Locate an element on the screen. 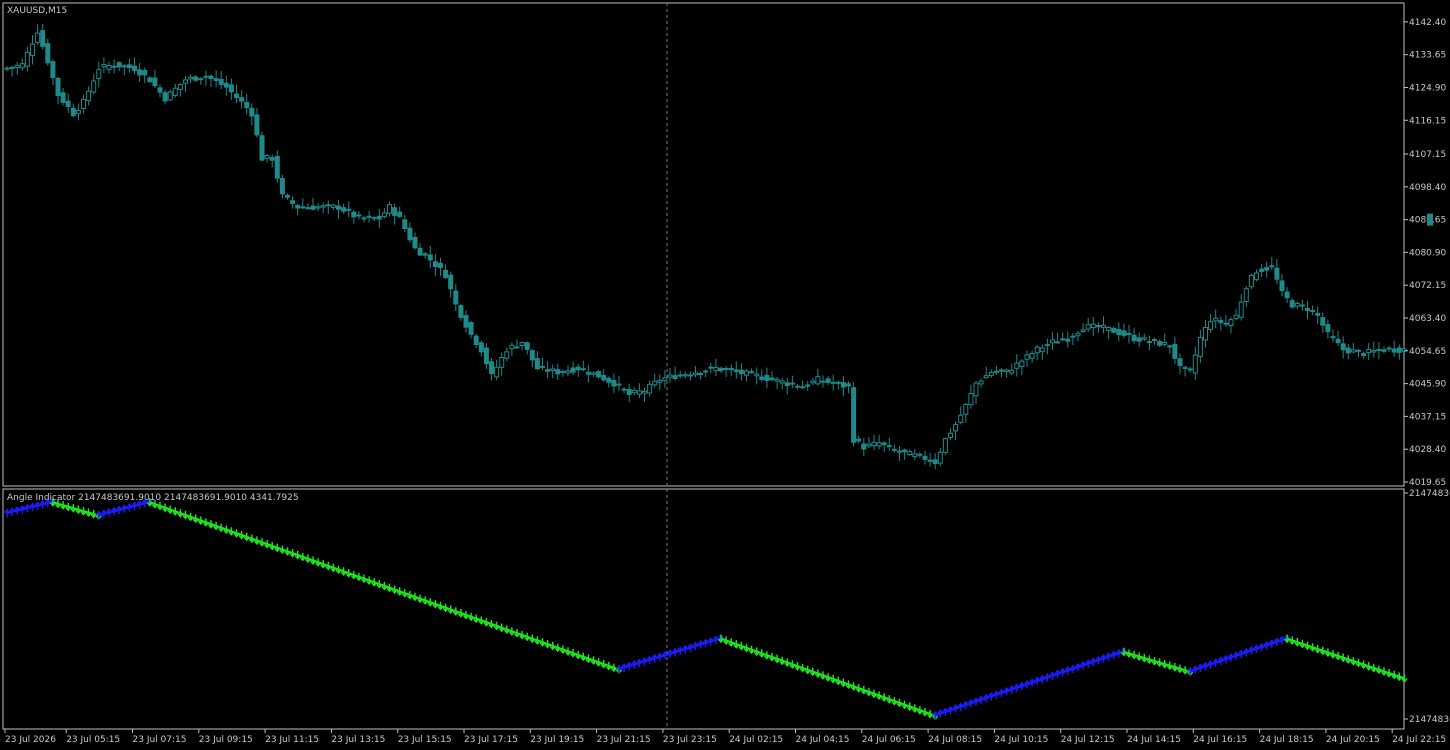 The height and width of the screenshot is (750, 1450). symbol-title: XAUUSD,M15 is located at coordinates (37, 11).